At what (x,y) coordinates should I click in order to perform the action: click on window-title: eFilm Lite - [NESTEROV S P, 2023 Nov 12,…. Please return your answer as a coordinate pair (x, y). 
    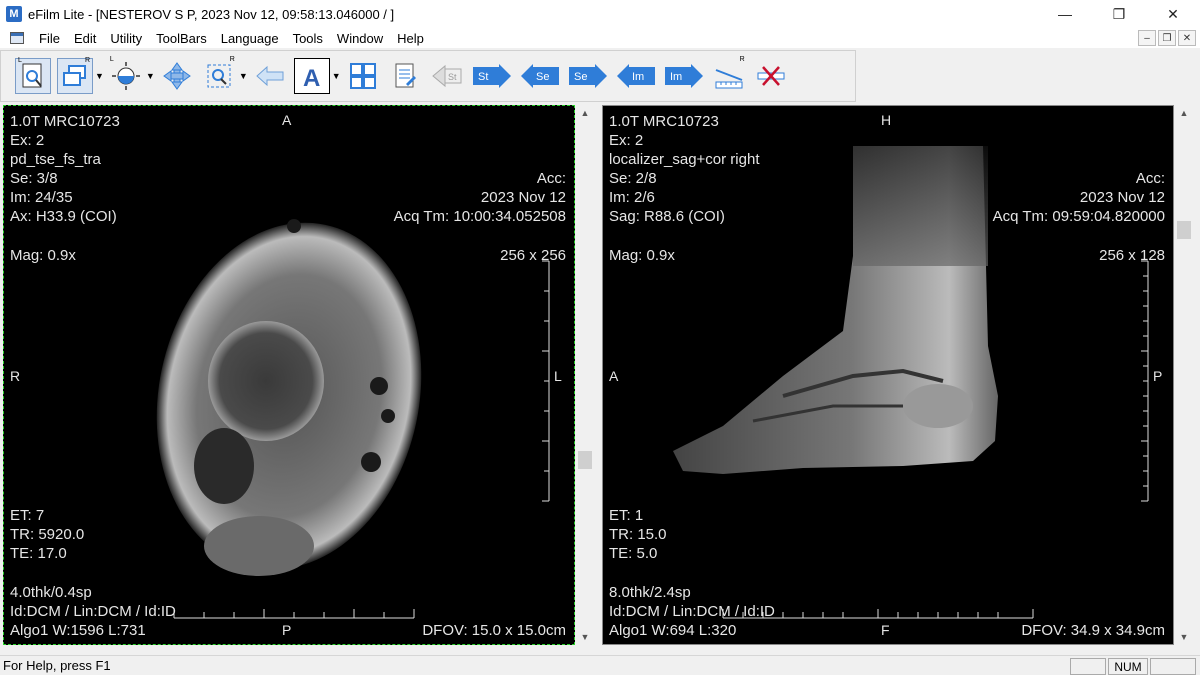
    Looking at the image, I should click on (211, 14).